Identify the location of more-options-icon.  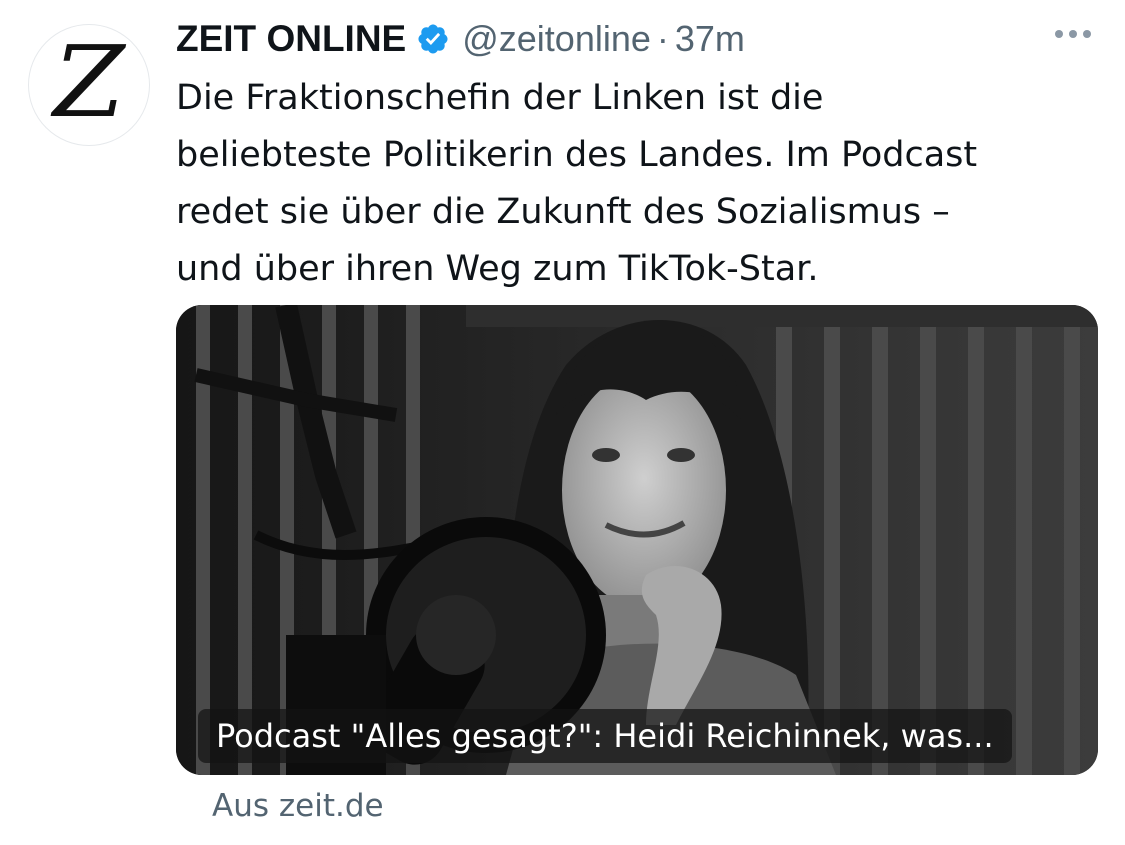
(1073, 34).